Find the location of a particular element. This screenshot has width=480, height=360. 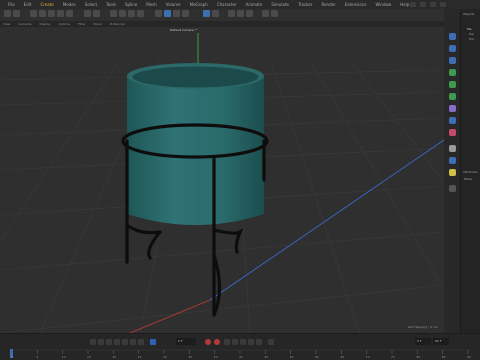

environment-icon is located at coordinates (452, 148).